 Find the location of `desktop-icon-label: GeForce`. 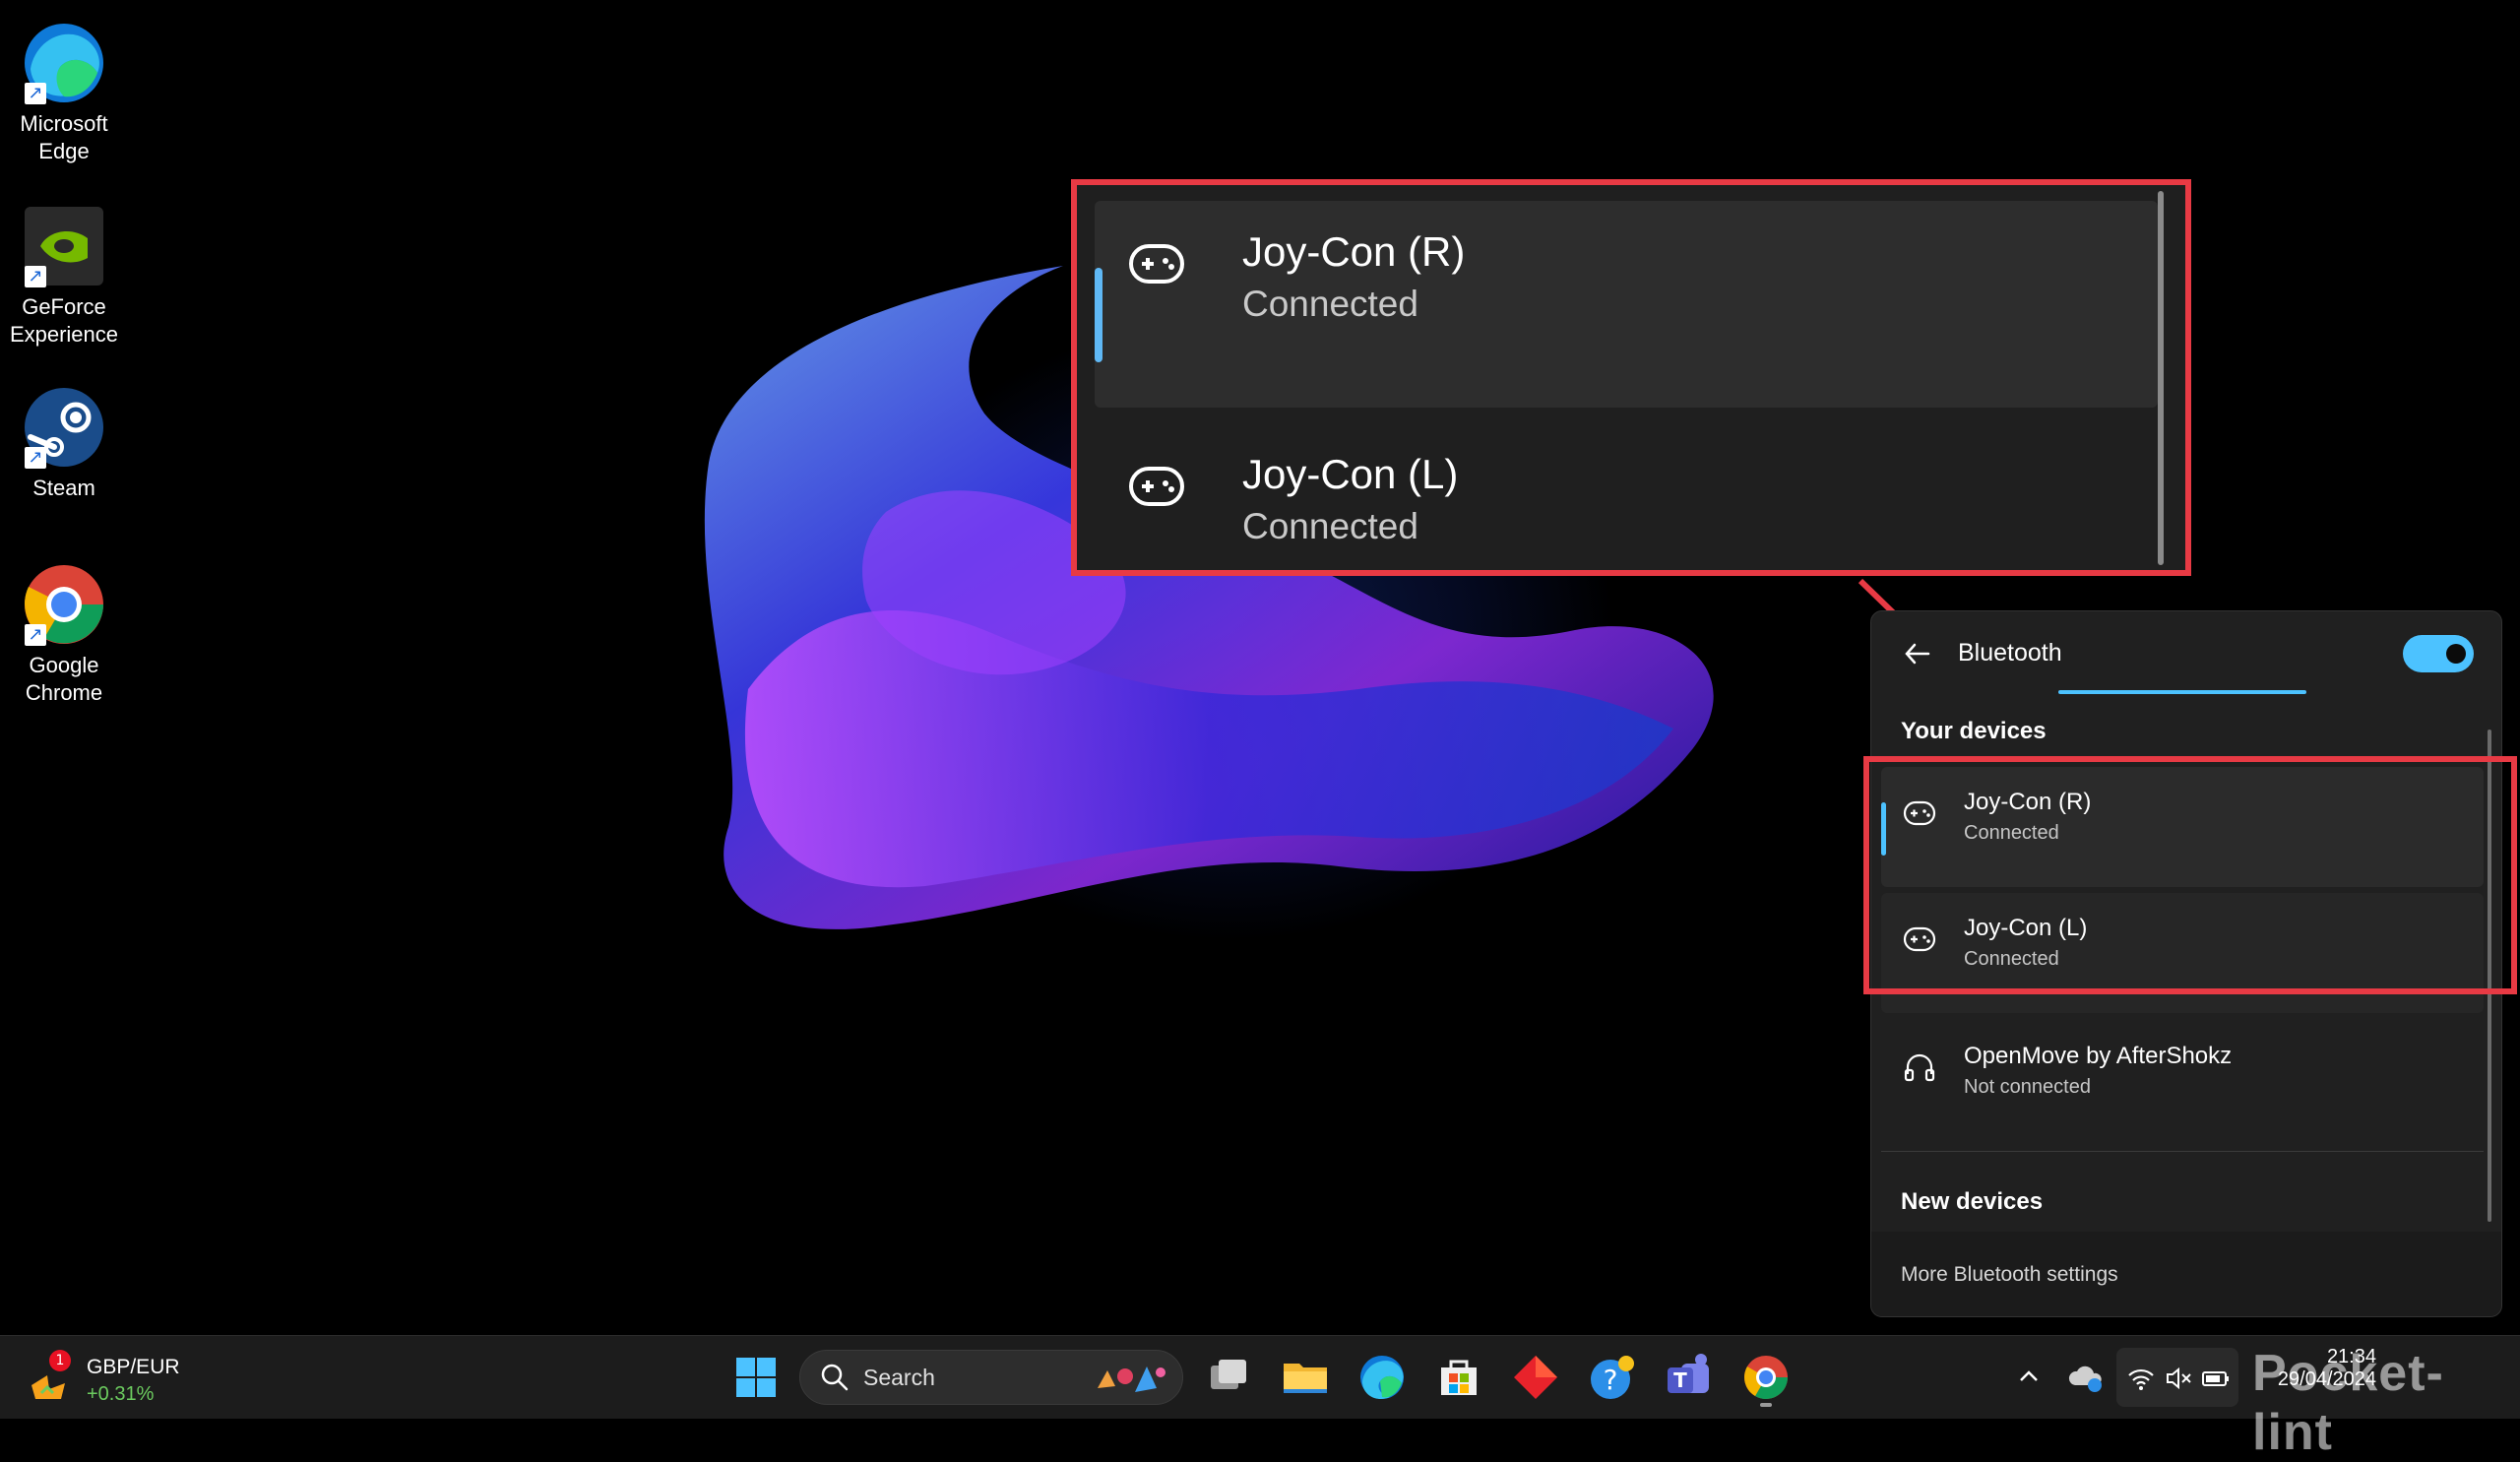

desktop-icon-label: GeForce is located at coordinates (64, 306).